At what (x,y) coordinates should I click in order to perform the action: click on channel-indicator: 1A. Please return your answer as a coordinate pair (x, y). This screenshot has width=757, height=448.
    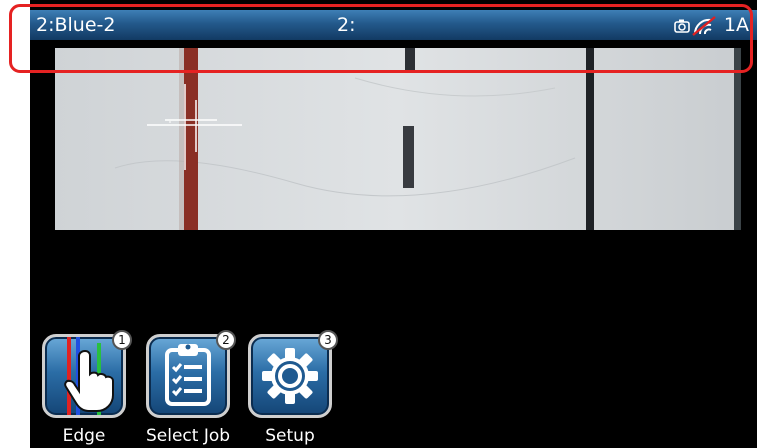
    Looking at the image, I should click on (736, 25).